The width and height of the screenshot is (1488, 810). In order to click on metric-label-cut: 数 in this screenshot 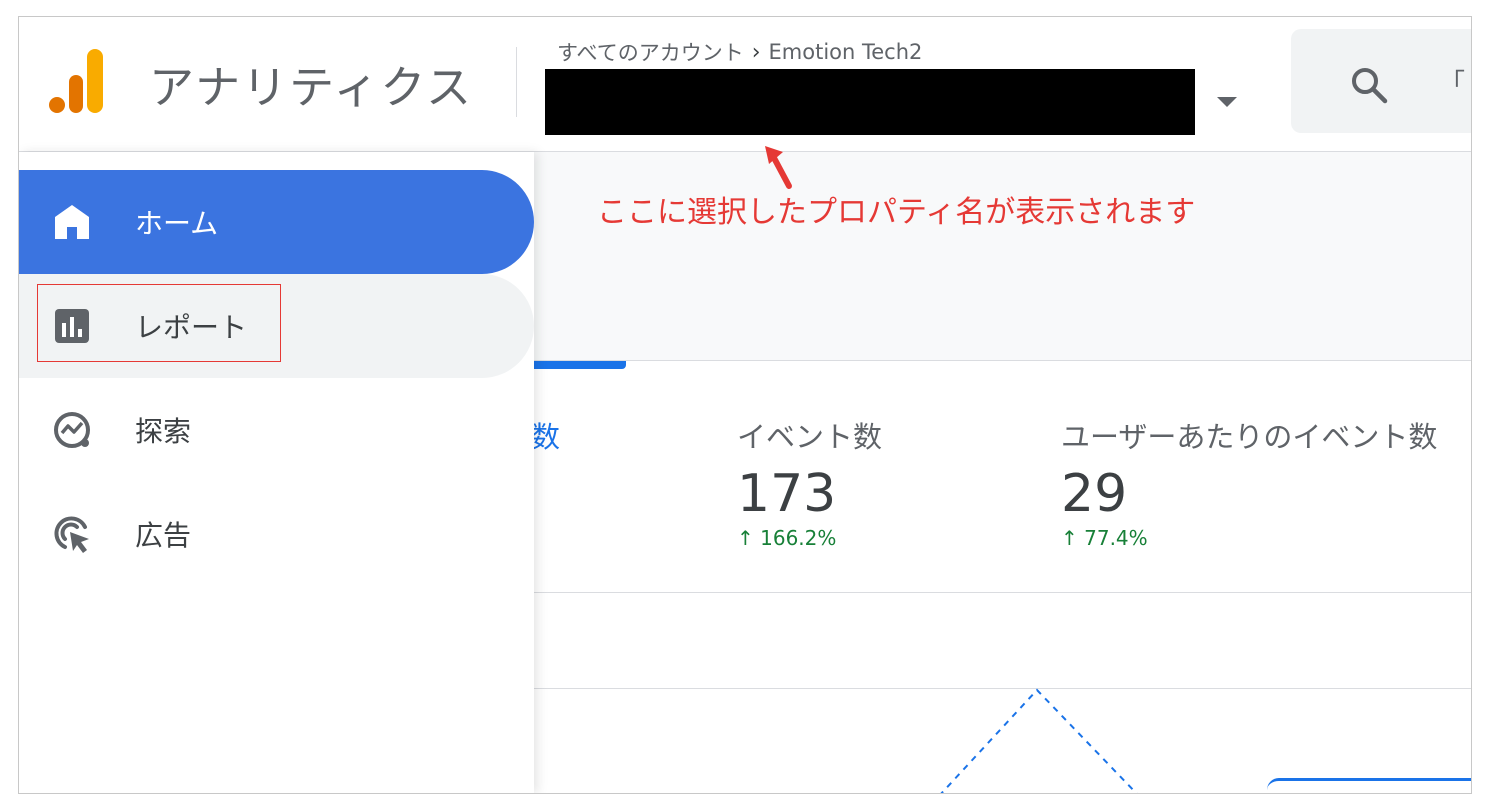, I will do `click(545, 435)`.